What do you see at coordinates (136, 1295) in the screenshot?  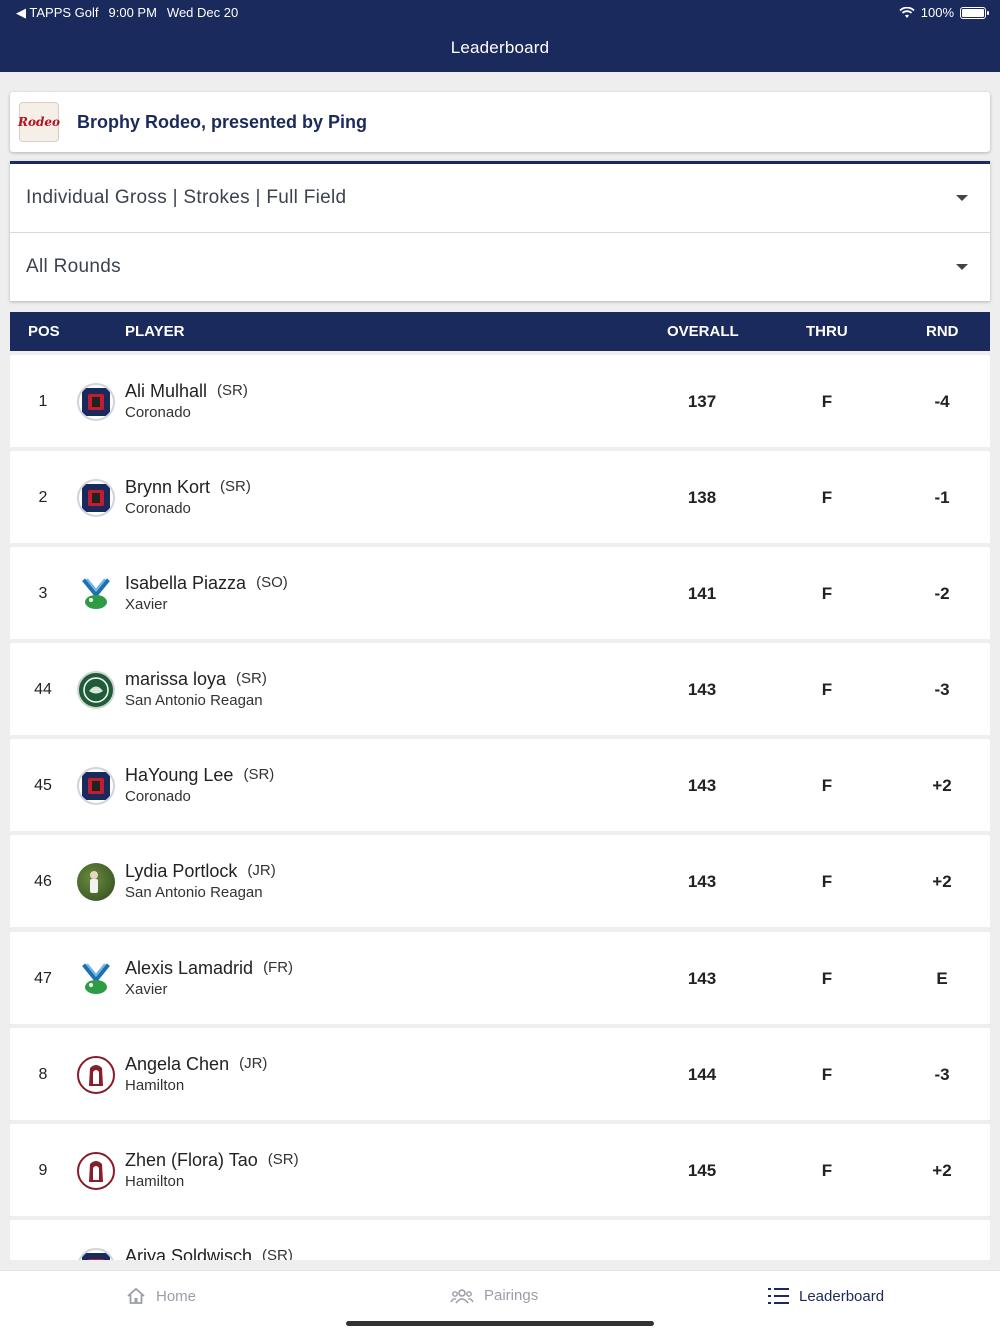 I see `home-icon` at bounding box center [136, 1295].